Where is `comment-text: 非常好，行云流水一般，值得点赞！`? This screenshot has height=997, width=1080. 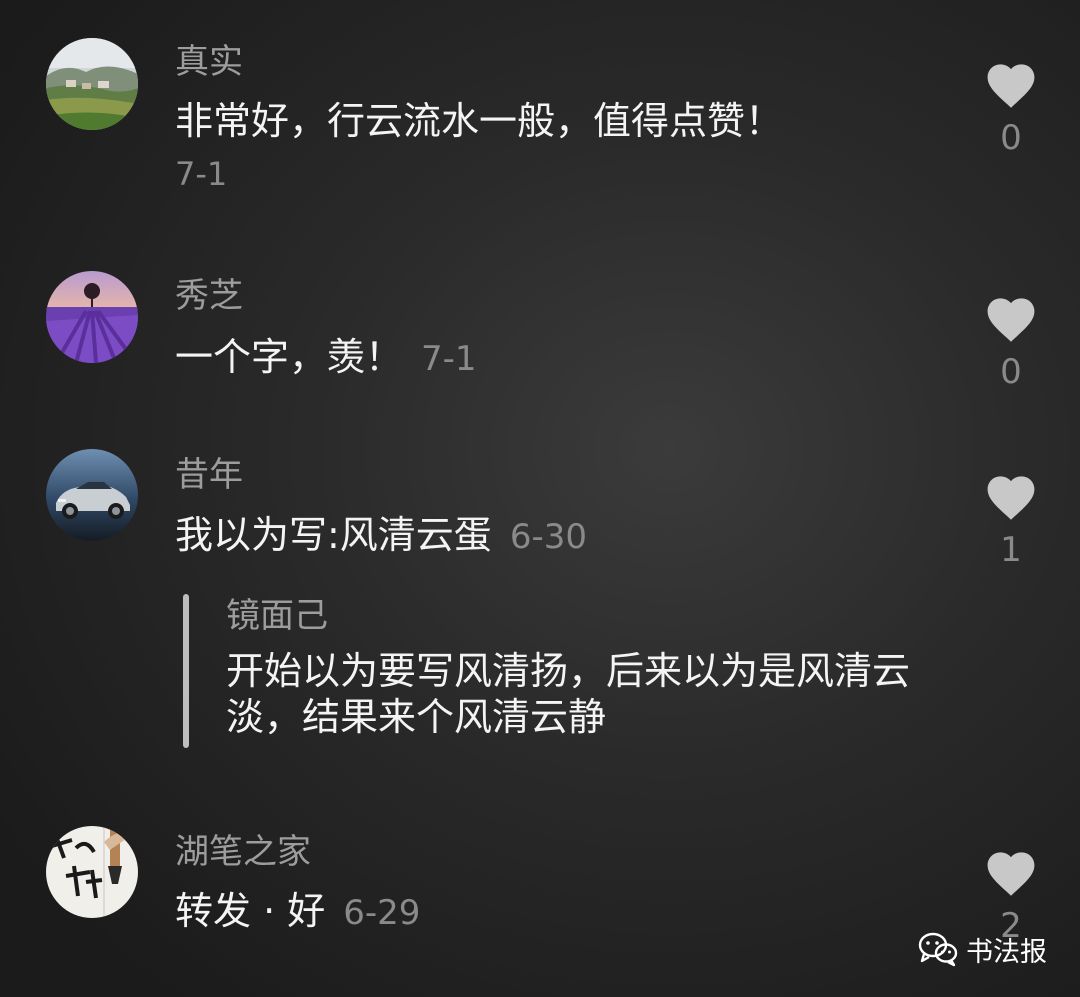 comment-text: 非常好，行云流水一般，值得点赞！ is located at coordinates (479, 121).